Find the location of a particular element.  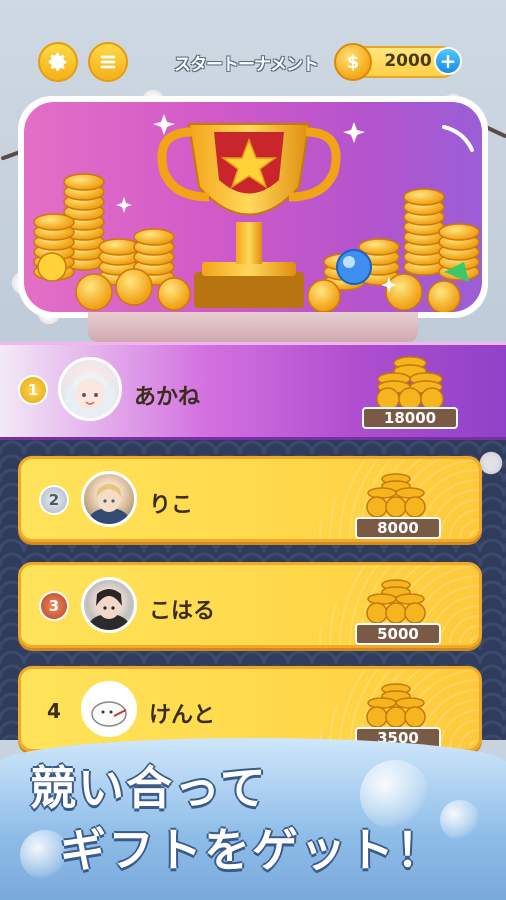

score-plate: 8000 is located at coordinates (398, 528).